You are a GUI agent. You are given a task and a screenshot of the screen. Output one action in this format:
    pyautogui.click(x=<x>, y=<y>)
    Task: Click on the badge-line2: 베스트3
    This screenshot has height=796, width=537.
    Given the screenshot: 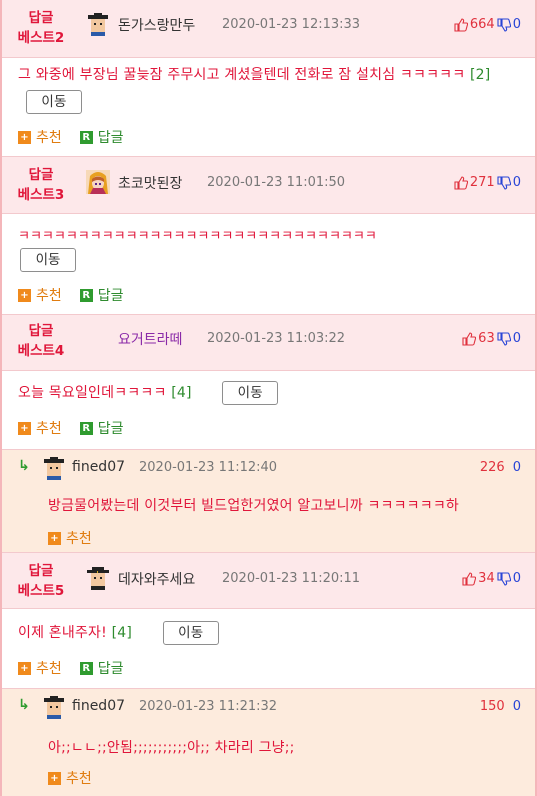 What is the action you would take?
    pyautogui.click(x=41, y=195)
    